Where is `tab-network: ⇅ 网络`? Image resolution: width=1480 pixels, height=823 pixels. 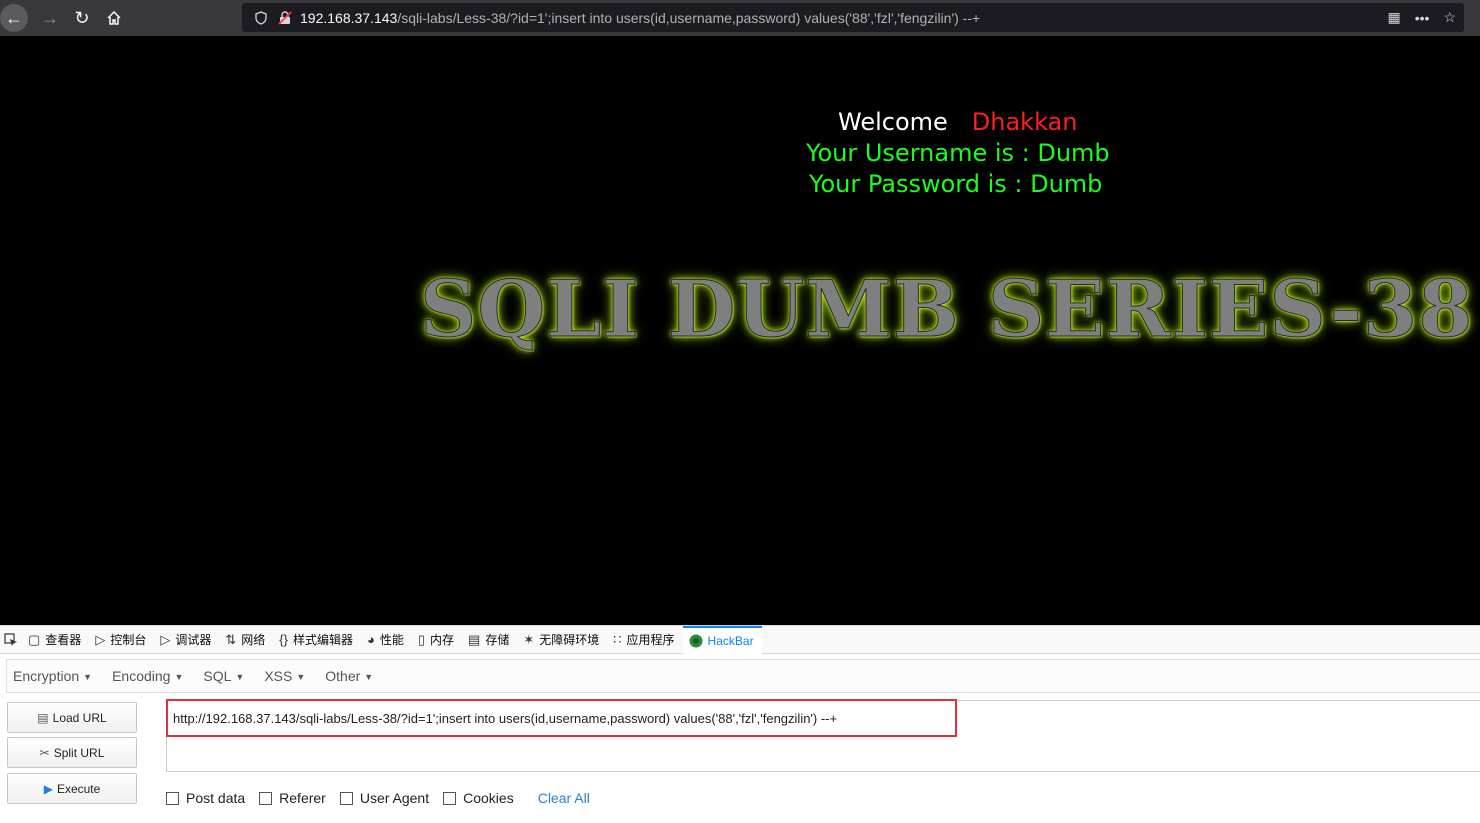
tab-network: ⇅ 网络 is located at coordinates (246, 640).